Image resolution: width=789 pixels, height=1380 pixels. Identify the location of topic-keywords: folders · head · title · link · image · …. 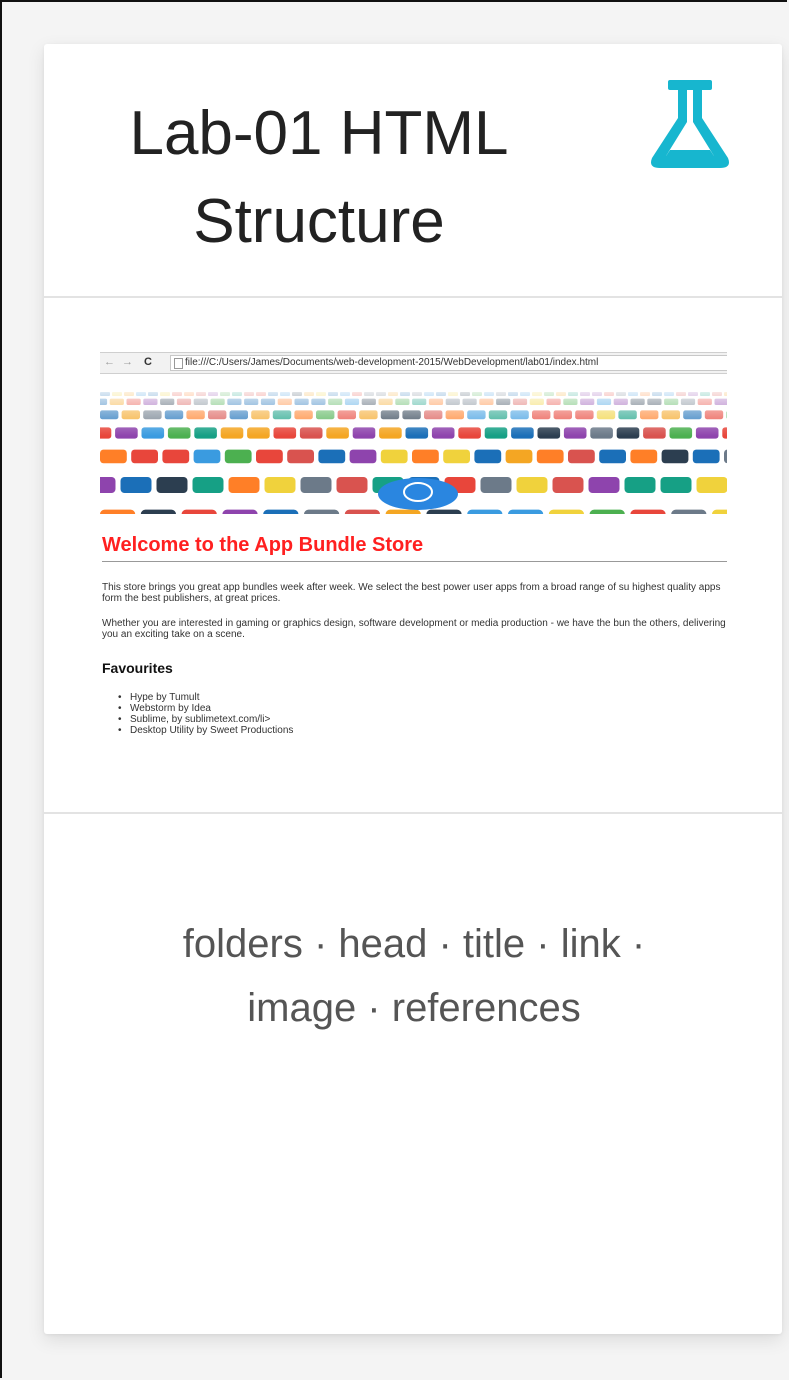
(414, 976).